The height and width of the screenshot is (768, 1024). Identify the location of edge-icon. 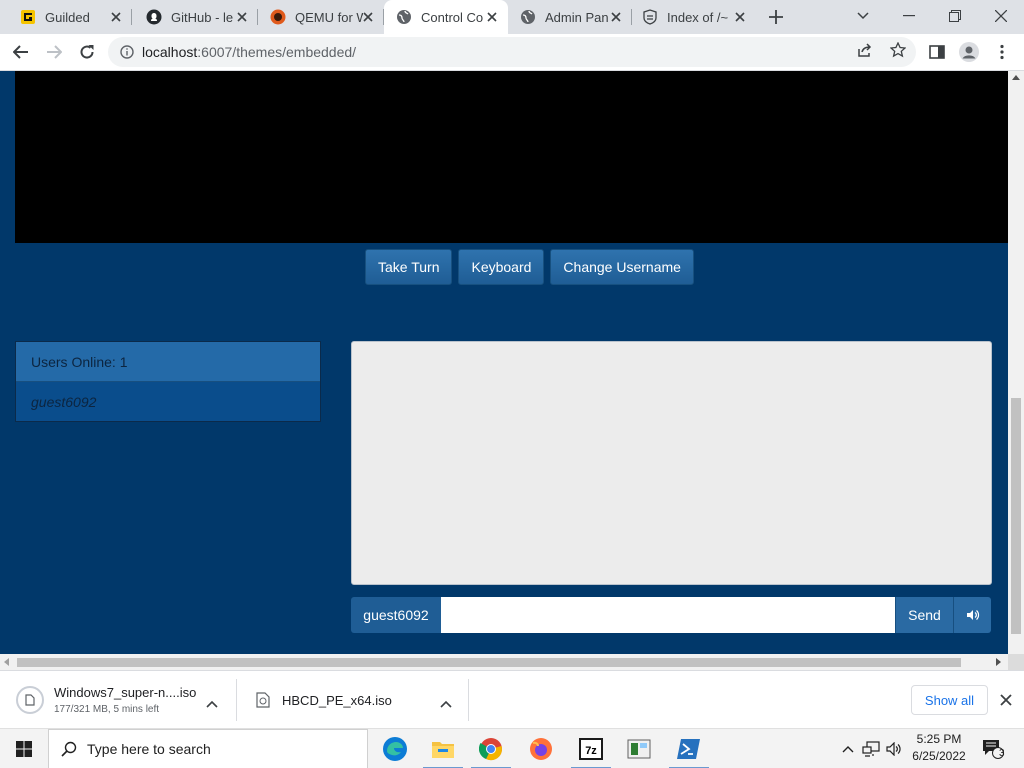
(395, 749).